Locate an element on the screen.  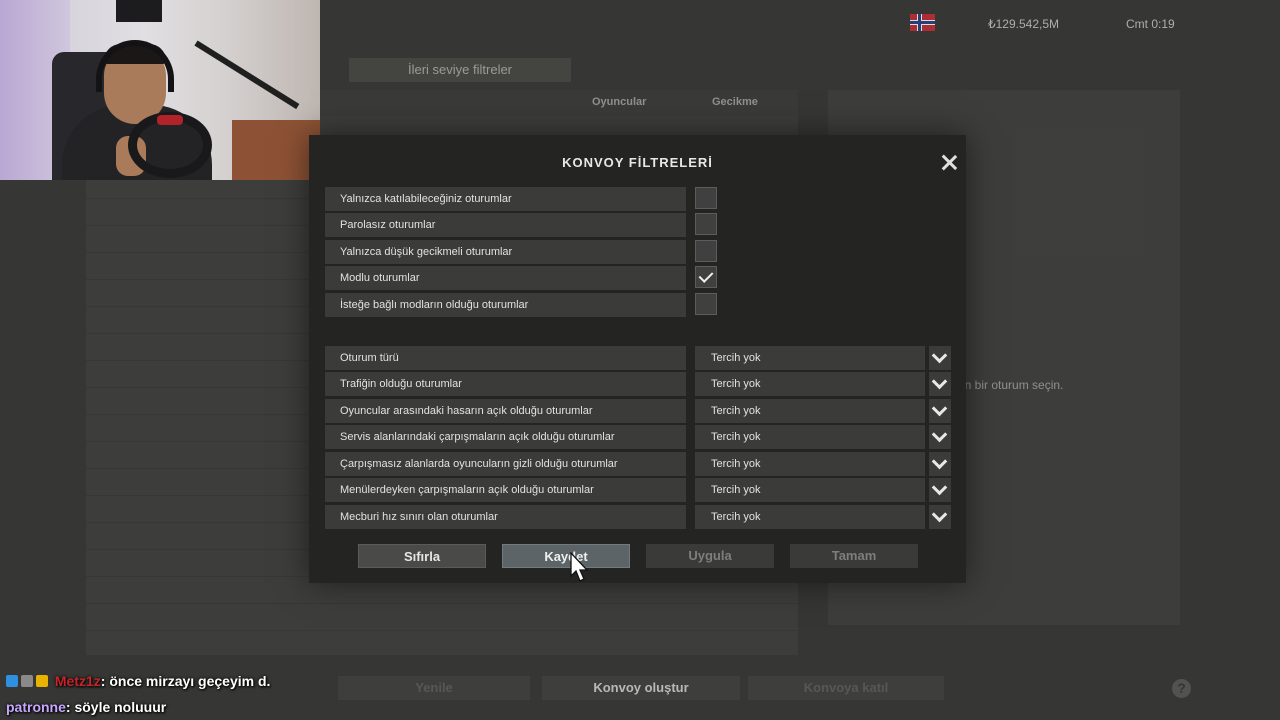
crown-icon is located at coordinates (42, 681).